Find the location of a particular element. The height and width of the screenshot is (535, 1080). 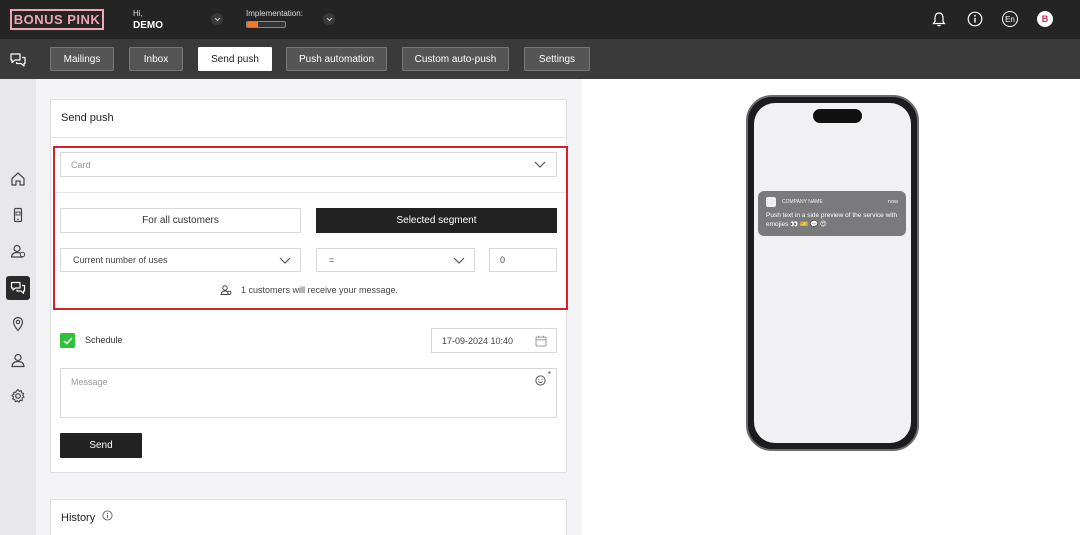

schedule-label: Schedule is located at coordinates (104, 340).